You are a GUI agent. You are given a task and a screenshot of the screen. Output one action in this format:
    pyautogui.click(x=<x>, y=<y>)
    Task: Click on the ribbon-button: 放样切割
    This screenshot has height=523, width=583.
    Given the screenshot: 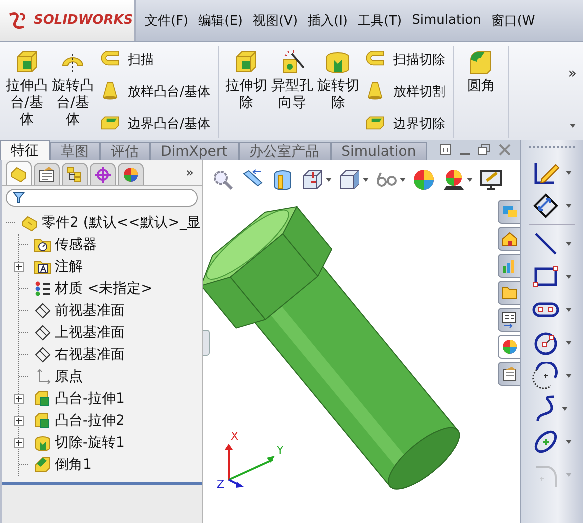 What is the action you would take?
    pyautogui.click(x=405, y=92)
    